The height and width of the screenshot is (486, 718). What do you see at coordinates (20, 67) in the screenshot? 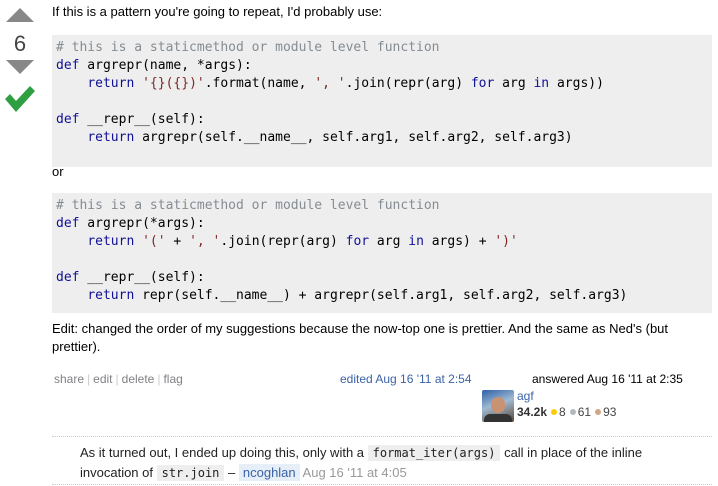
I see `downvote-arrow-icon` at bounding box center [20, 67].